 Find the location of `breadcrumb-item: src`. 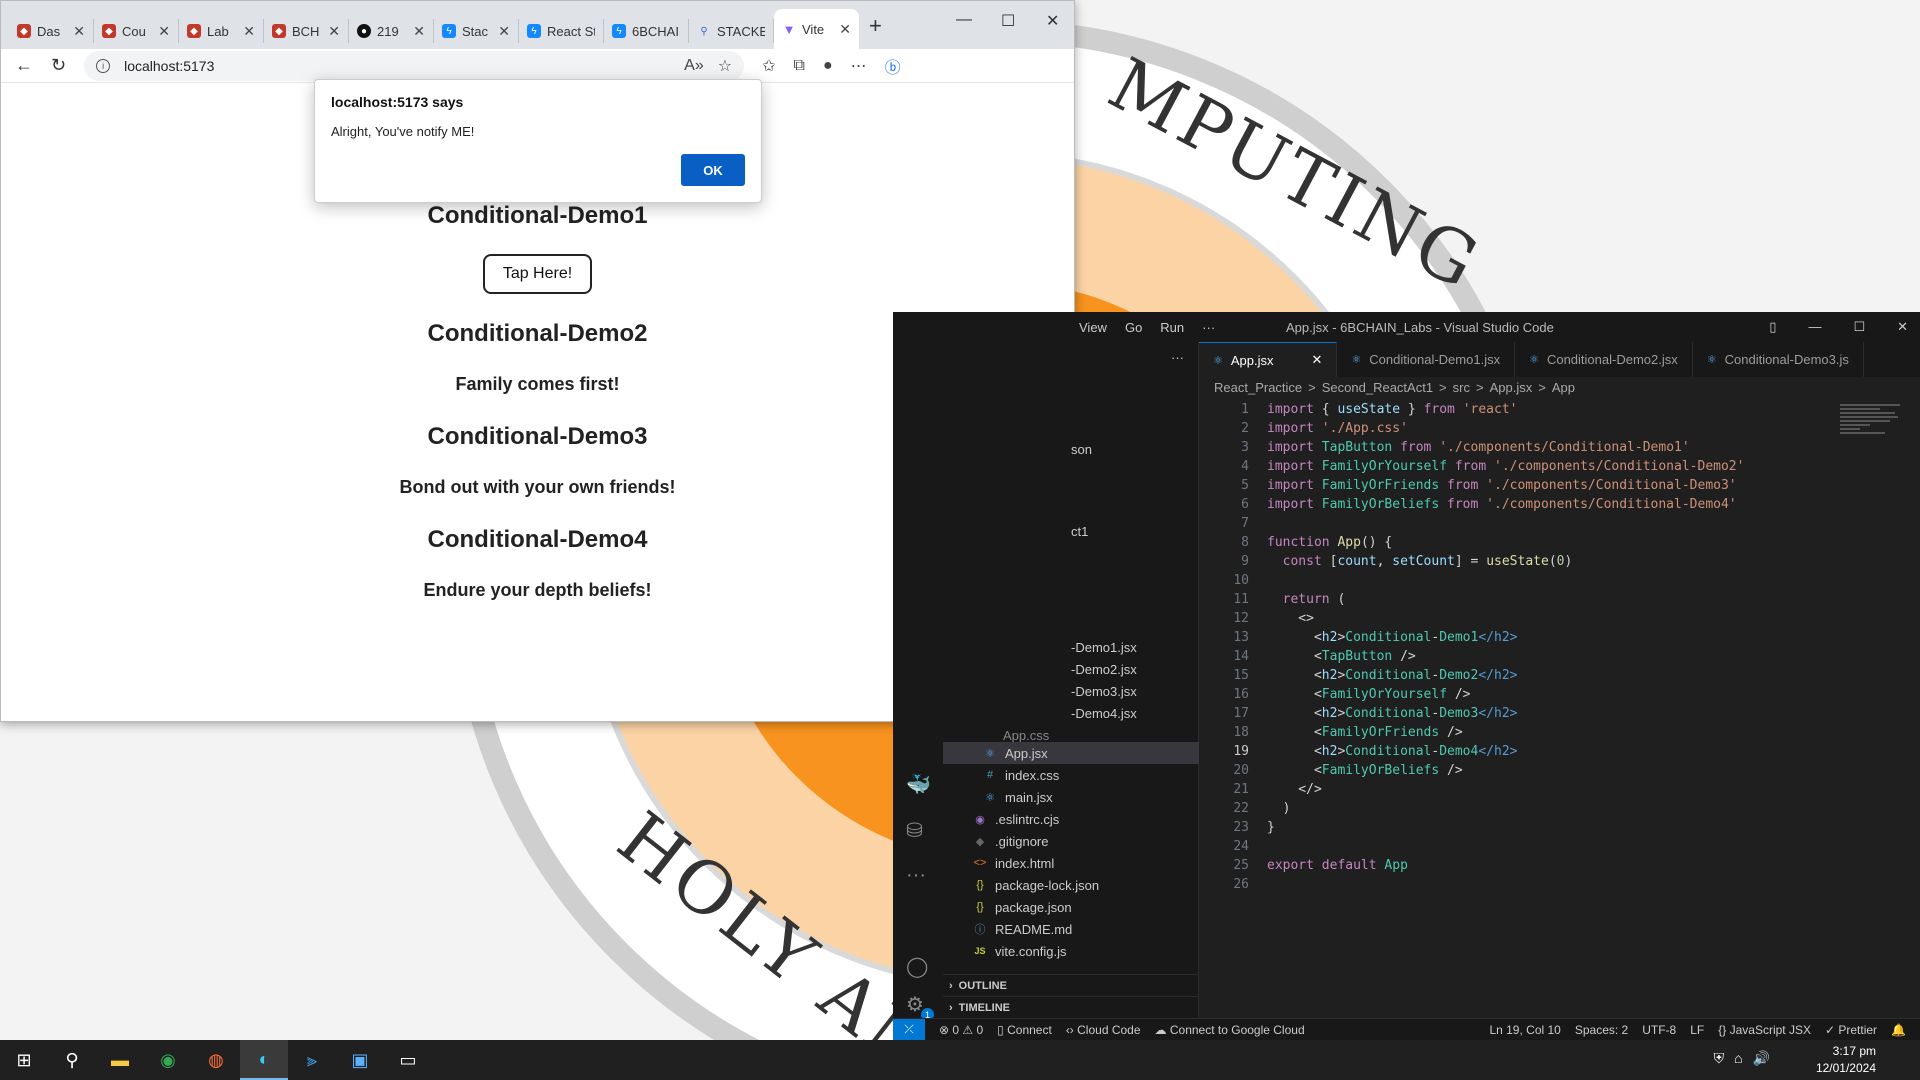

breadcrumb-item: src is located at coordinates (1461, 387).